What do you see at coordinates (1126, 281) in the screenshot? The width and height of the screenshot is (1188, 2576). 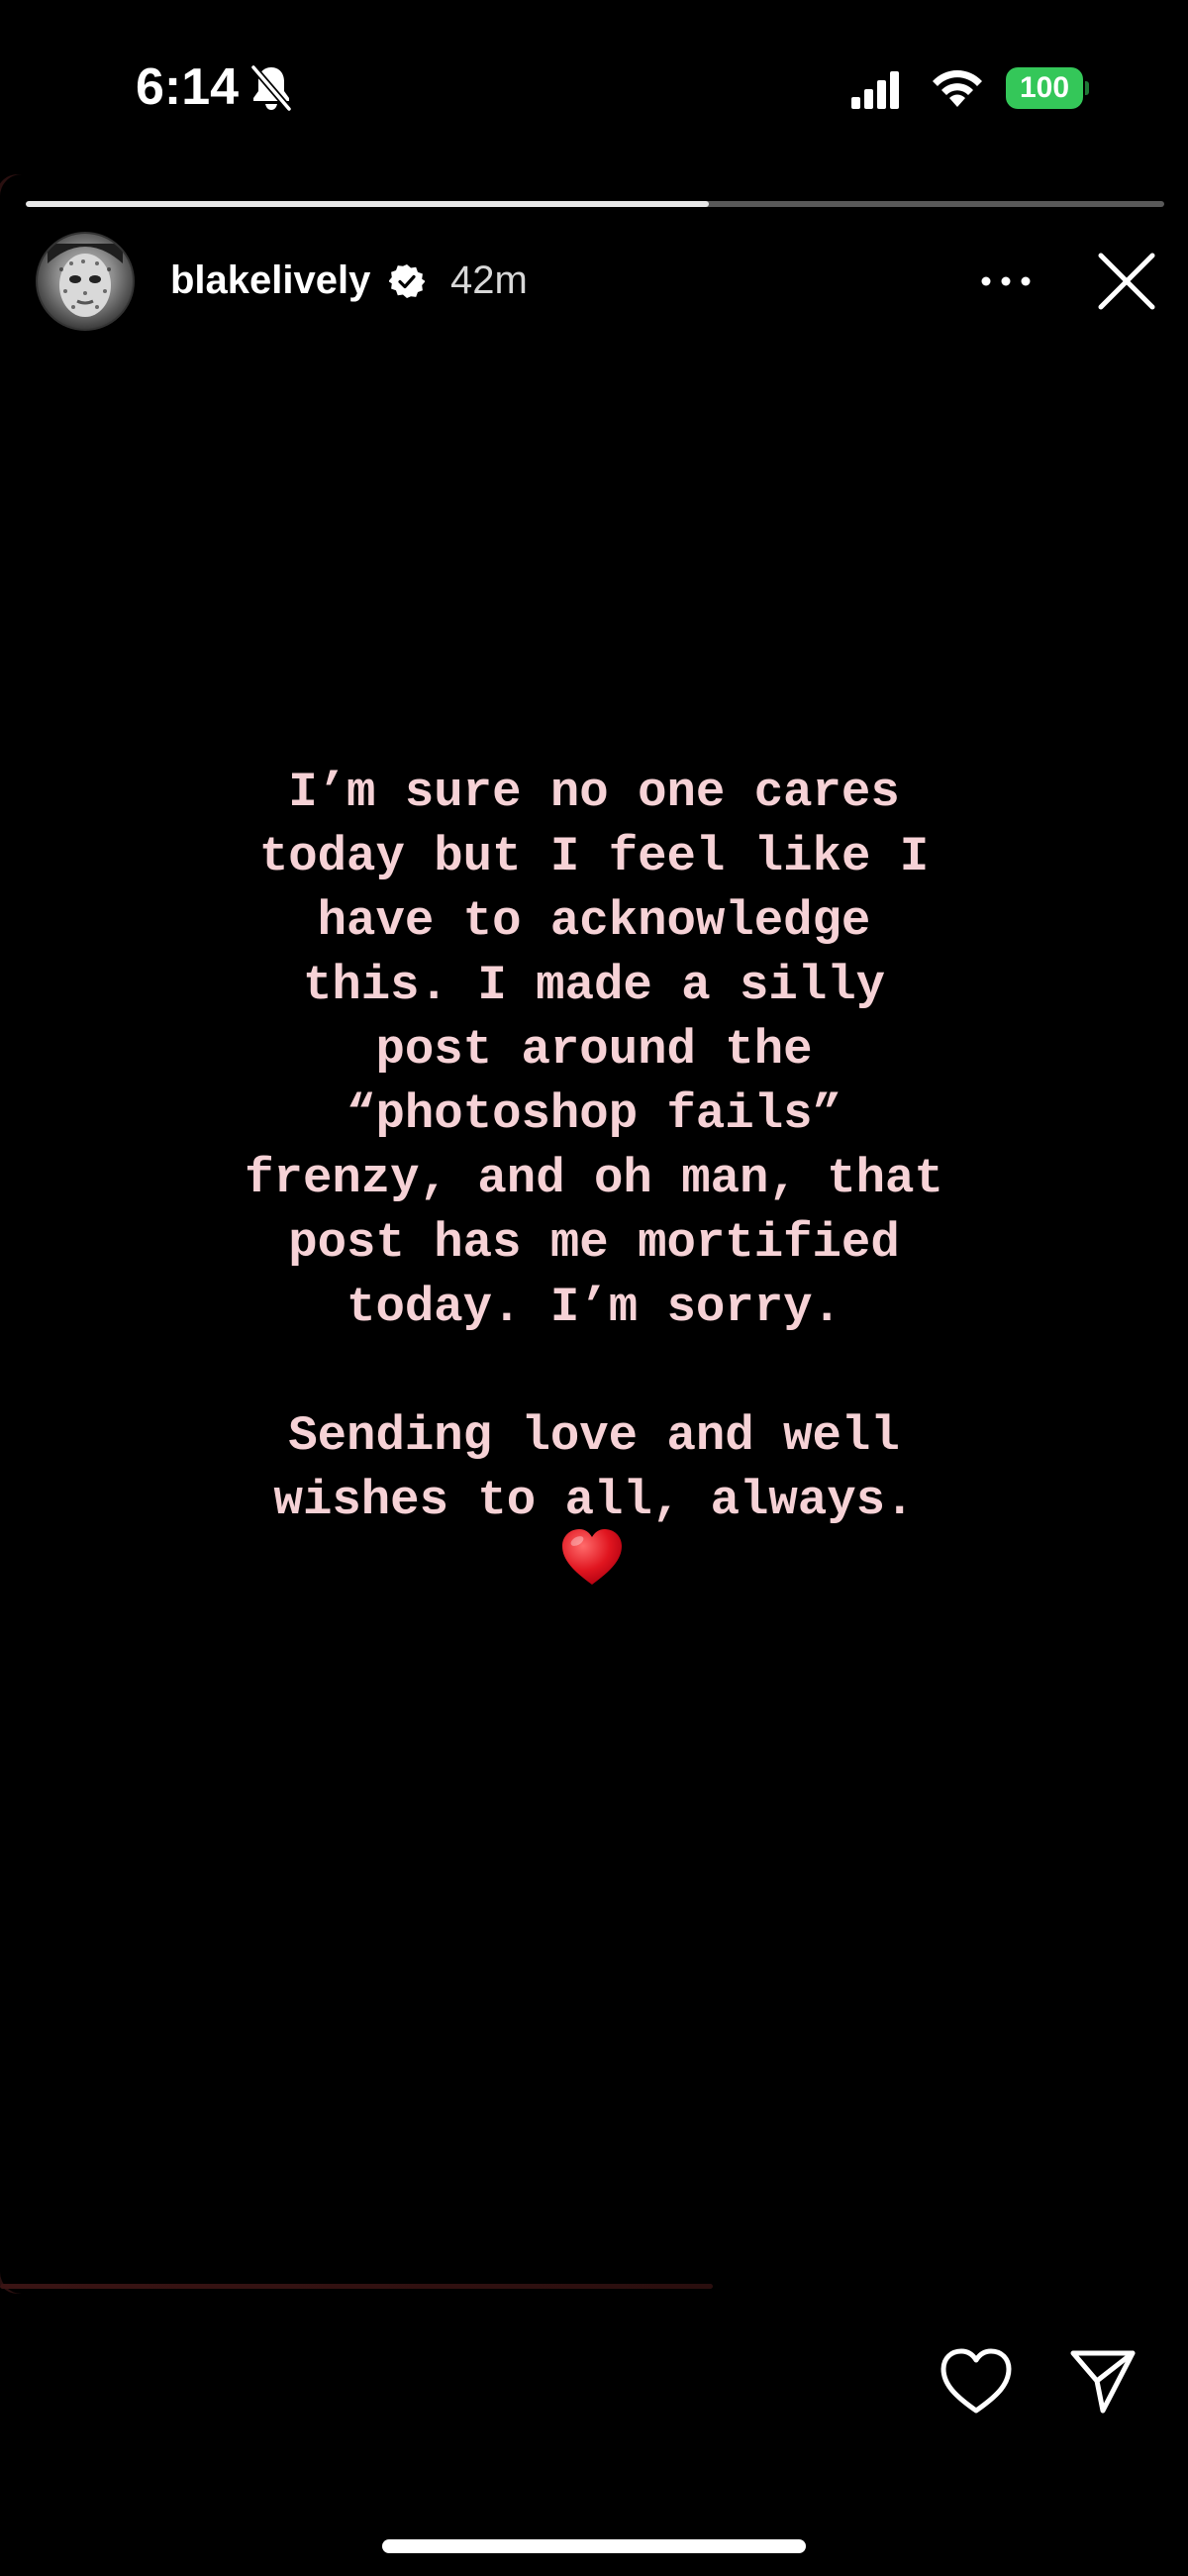 I see `close-icon` at bounding box center [1126, 281].